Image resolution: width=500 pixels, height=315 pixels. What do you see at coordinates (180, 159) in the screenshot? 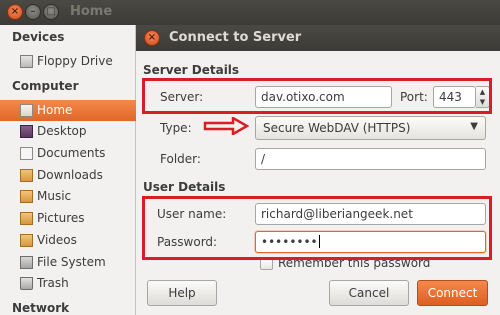
I see `folder-label: Folder:` at bounding box center [180, 159].